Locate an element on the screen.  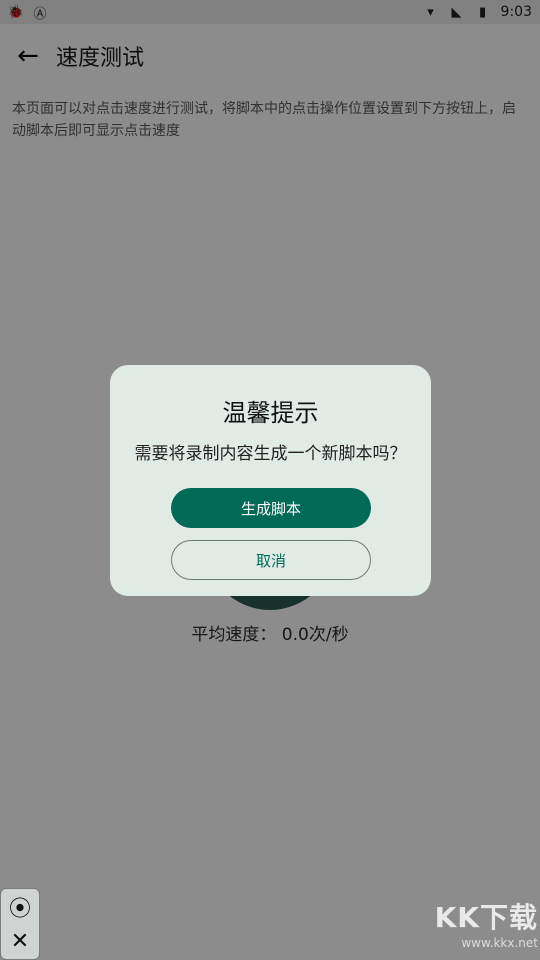
reminder-dialog: 温馨提示 需要将录制内容生成一个新脚本吗？ 生成脚本 取消 is located at coordinates (270, 480).